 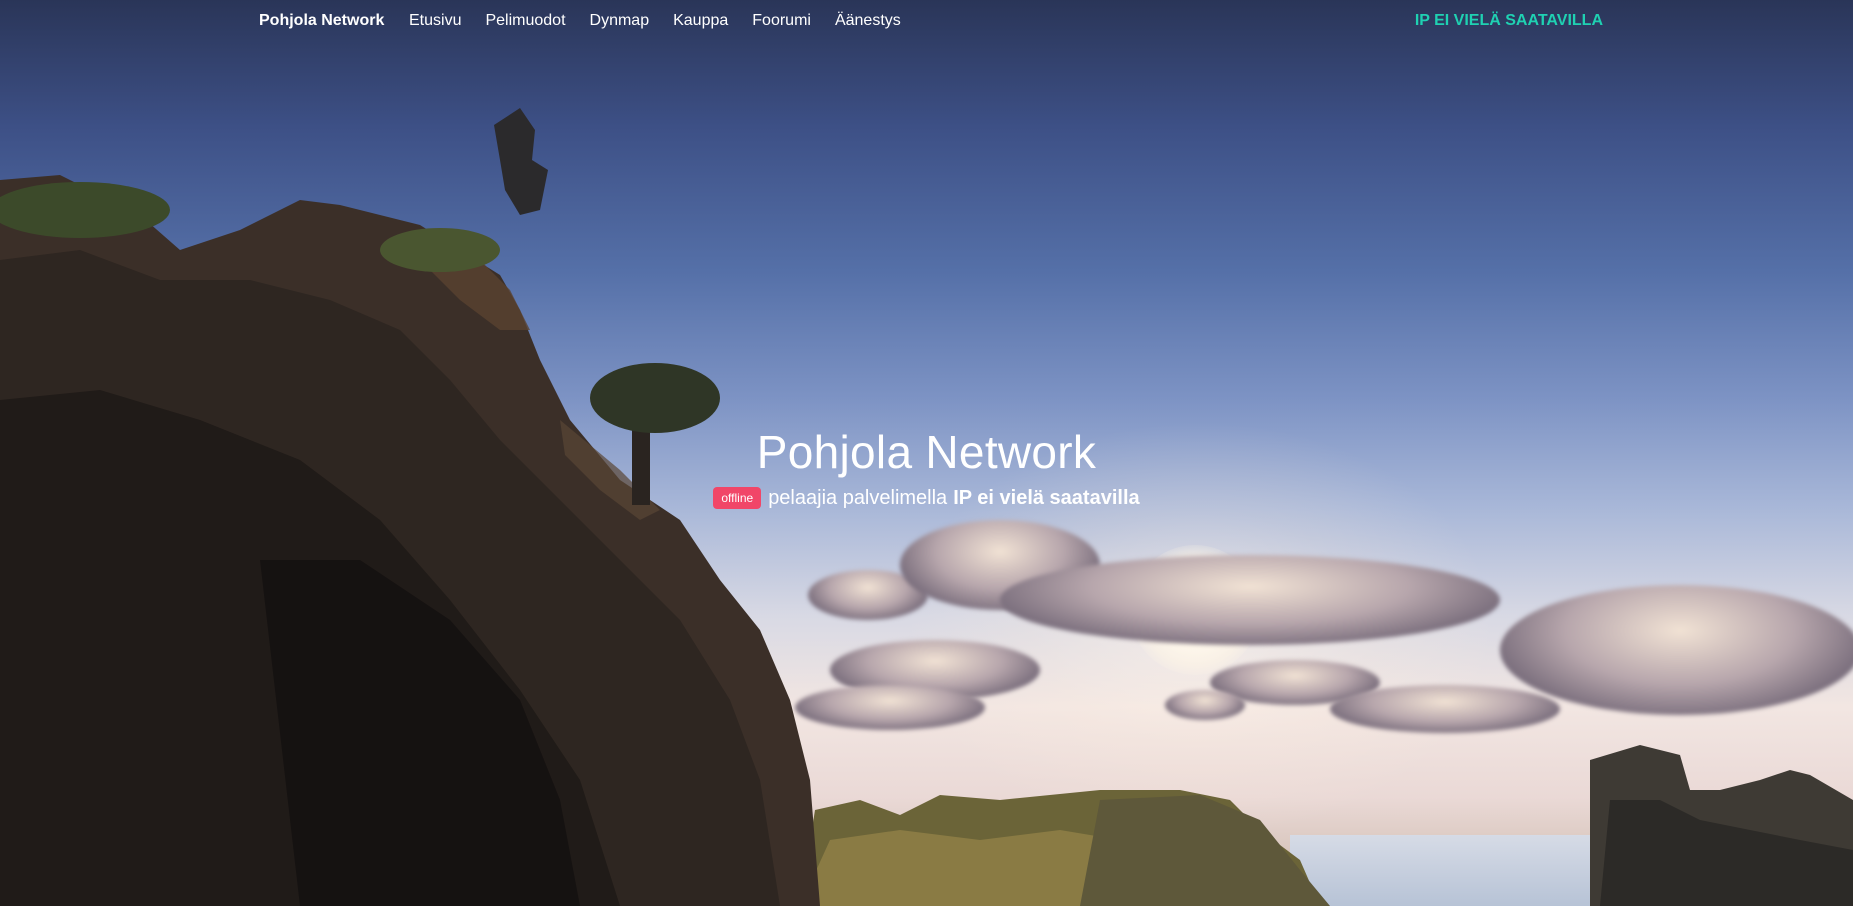 I want to click on server-ip-link: IP EI VIELÄ SAATAVILLA, so click(x=1509, y=21).